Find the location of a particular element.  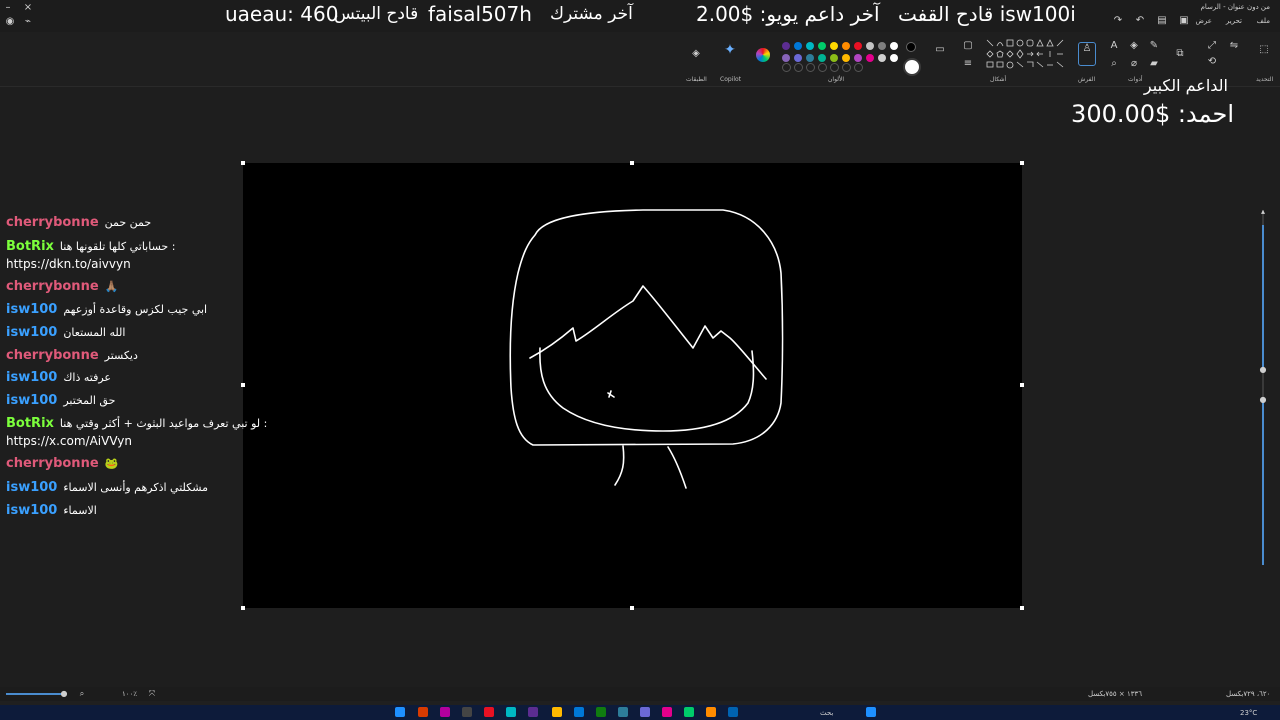

swatch-pink is located at coordinates (870, 58).